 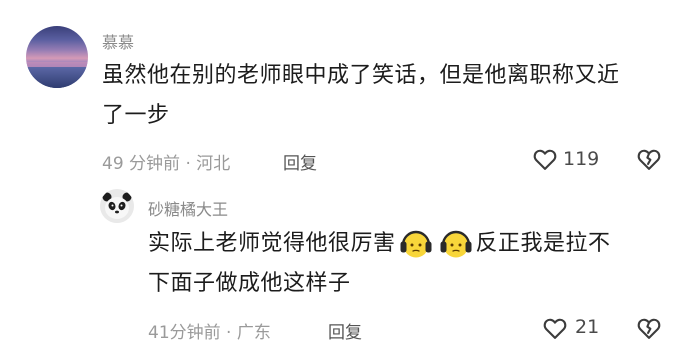 What do you see at coordinates (272, 243) in the screenshot?
I see `reply-text-line1-part1: 实际上老师觉得他很厉害` at bounding box center [272, 243].